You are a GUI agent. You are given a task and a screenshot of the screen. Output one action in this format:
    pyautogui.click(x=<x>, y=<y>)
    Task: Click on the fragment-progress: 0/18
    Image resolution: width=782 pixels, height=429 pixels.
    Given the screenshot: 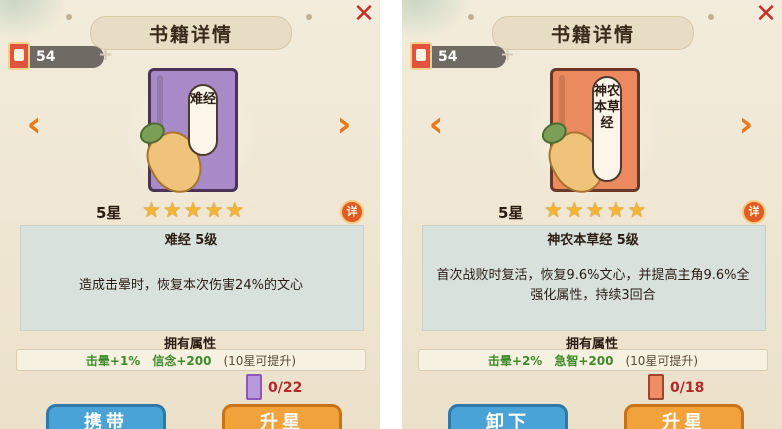 What is the action you would take?
    pyautogui.click(x=687, y=388)
    